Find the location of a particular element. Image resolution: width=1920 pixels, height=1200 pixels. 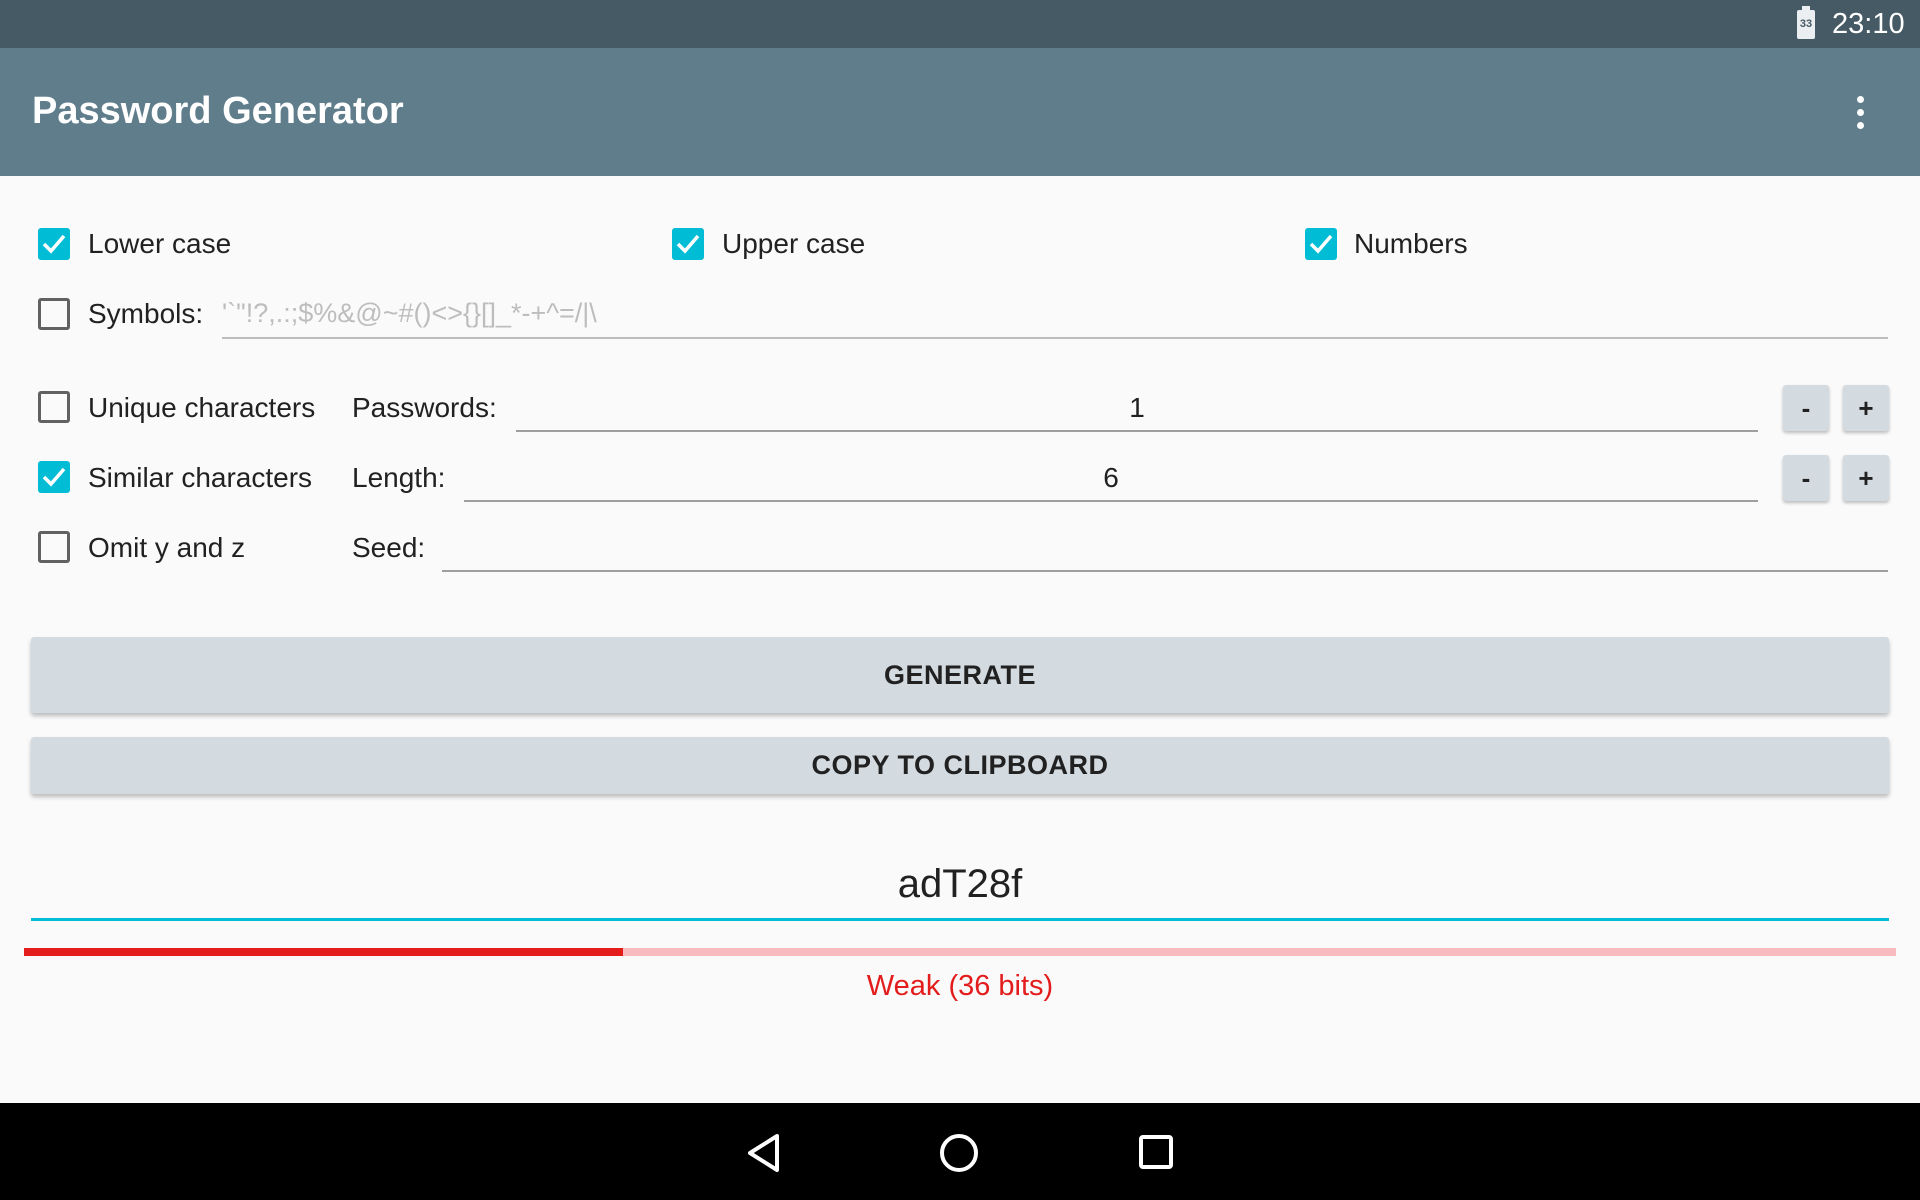

generate-button: GENERATE is located at coordinates (960, 675).